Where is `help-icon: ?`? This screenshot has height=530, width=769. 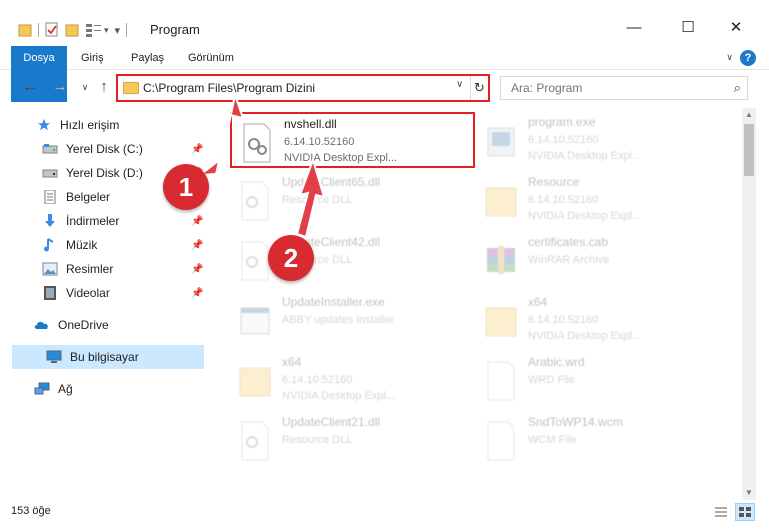 help-icon: ? is located at coordinates (748, 58).